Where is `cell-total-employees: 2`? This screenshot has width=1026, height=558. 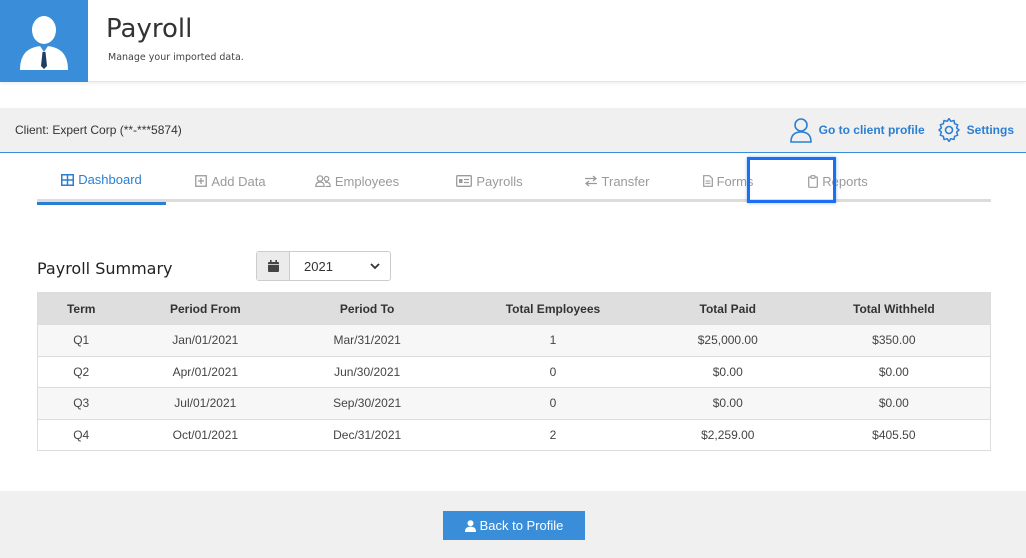
cell-total-employees: 2 is located at coordinates (553, 434).